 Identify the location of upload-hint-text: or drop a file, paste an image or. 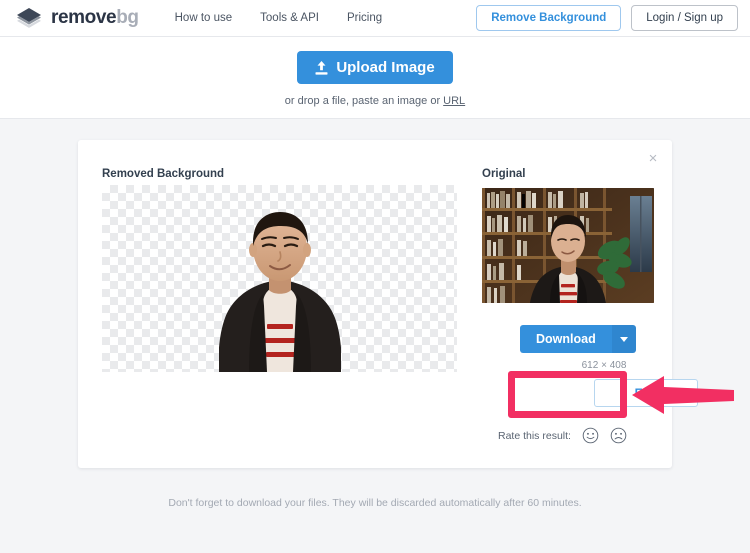
(364, 101).